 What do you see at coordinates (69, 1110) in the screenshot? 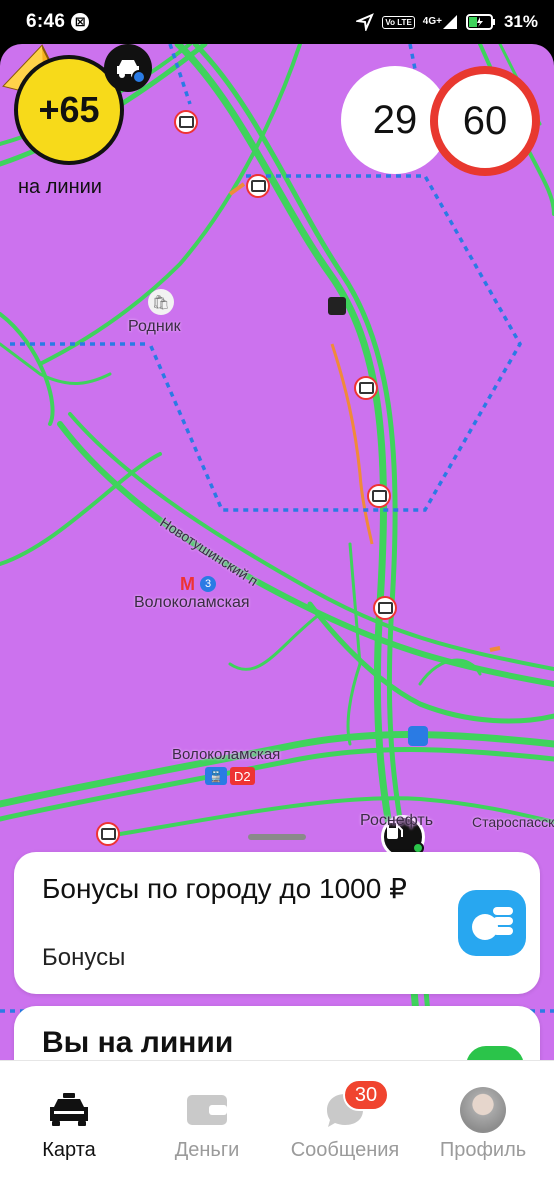
I see `car-icon` at bounding box center [69, 1110].